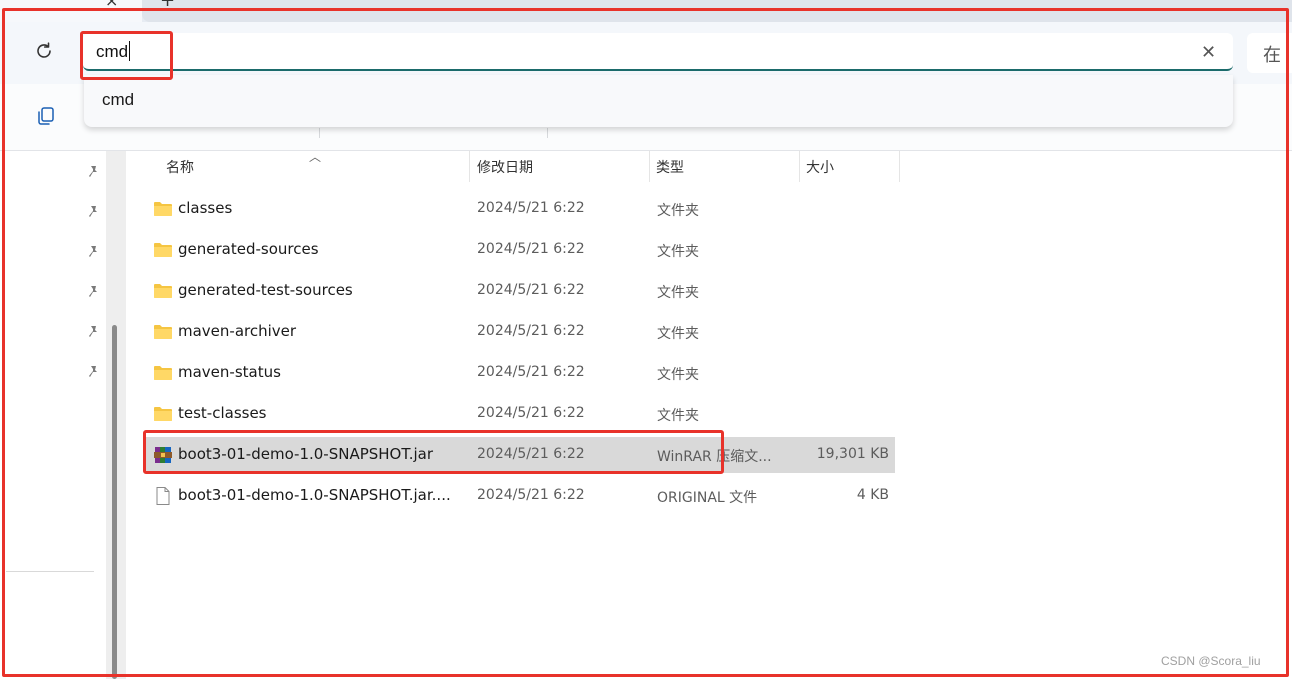  I want to click on annotation-box-address, so click(126, 55).